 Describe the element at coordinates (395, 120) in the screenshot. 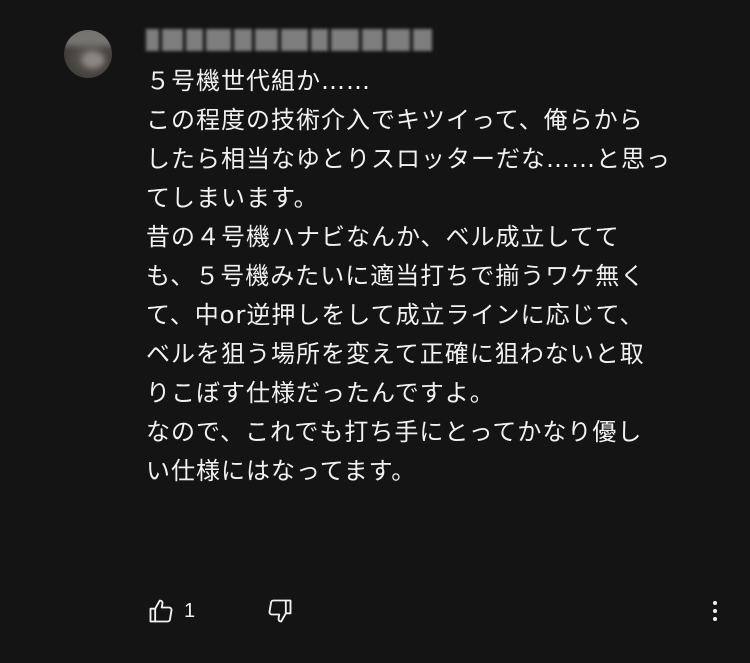

I see `comment-line: この程度の技術介入でキツイって、俺らから` at that location.